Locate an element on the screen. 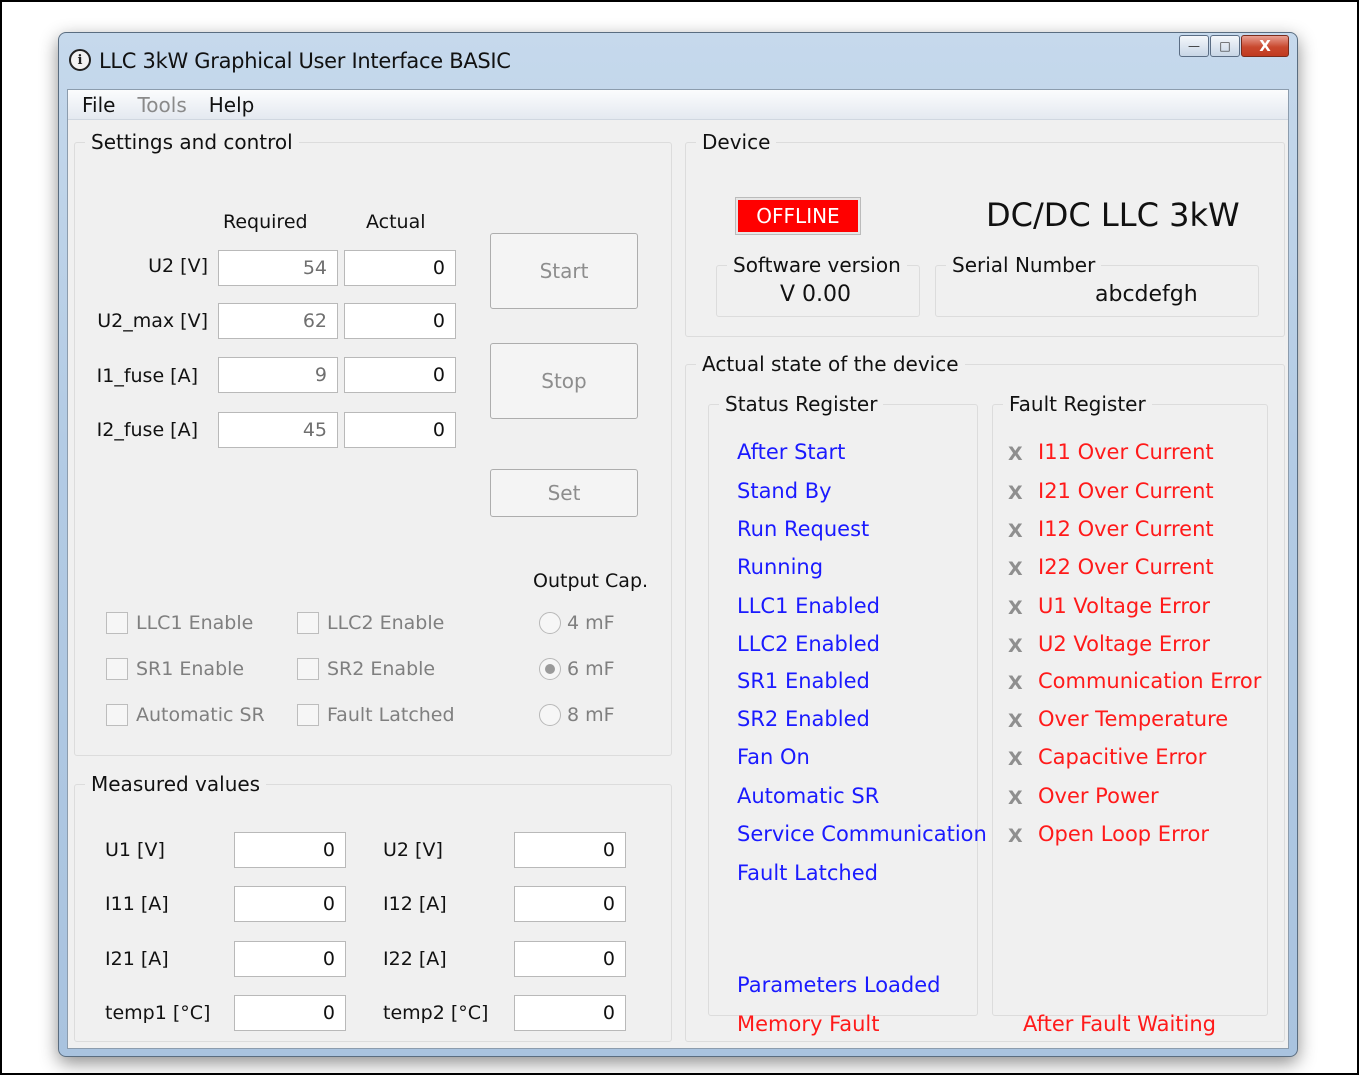 The image size is (1359, 1075). llc1-enable-checkbox: LLC1 Enable is located at coordinates (179, 623).